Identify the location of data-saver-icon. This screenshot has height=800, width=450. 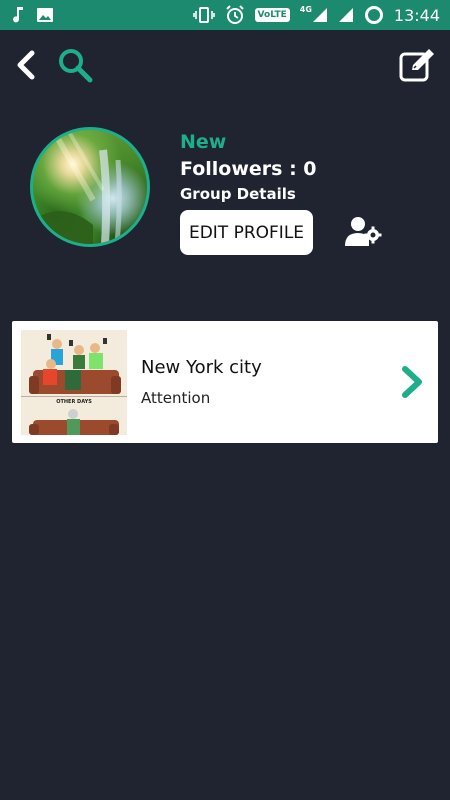
(374, 15).